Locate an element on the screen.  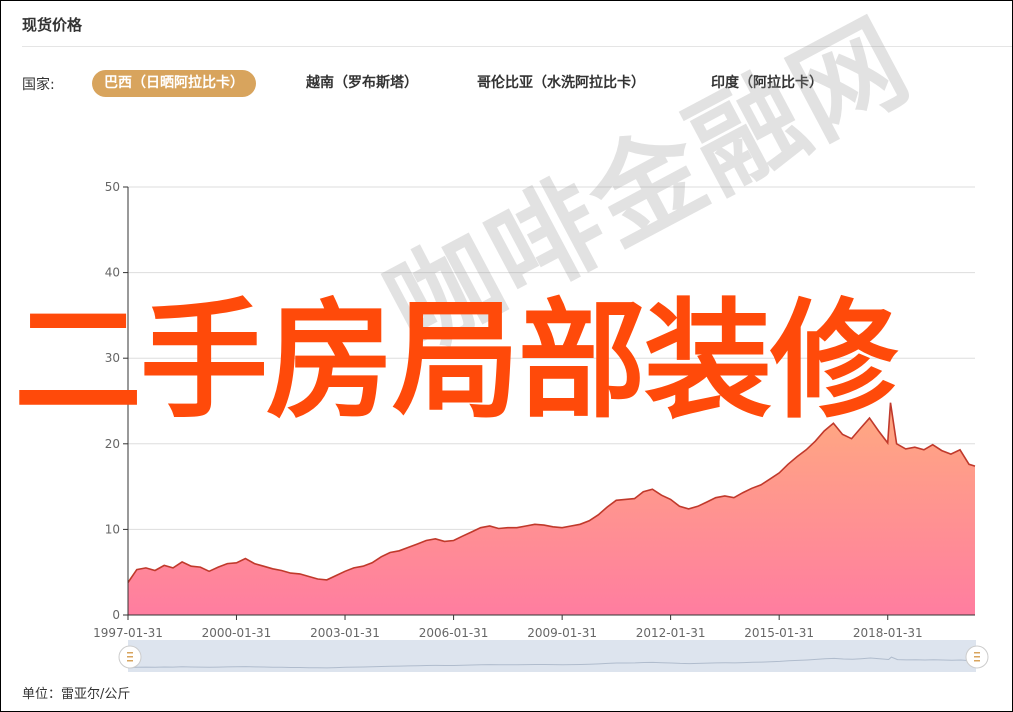
x-tick-label: 1997-01-31 is located at coordinates (128, 633).